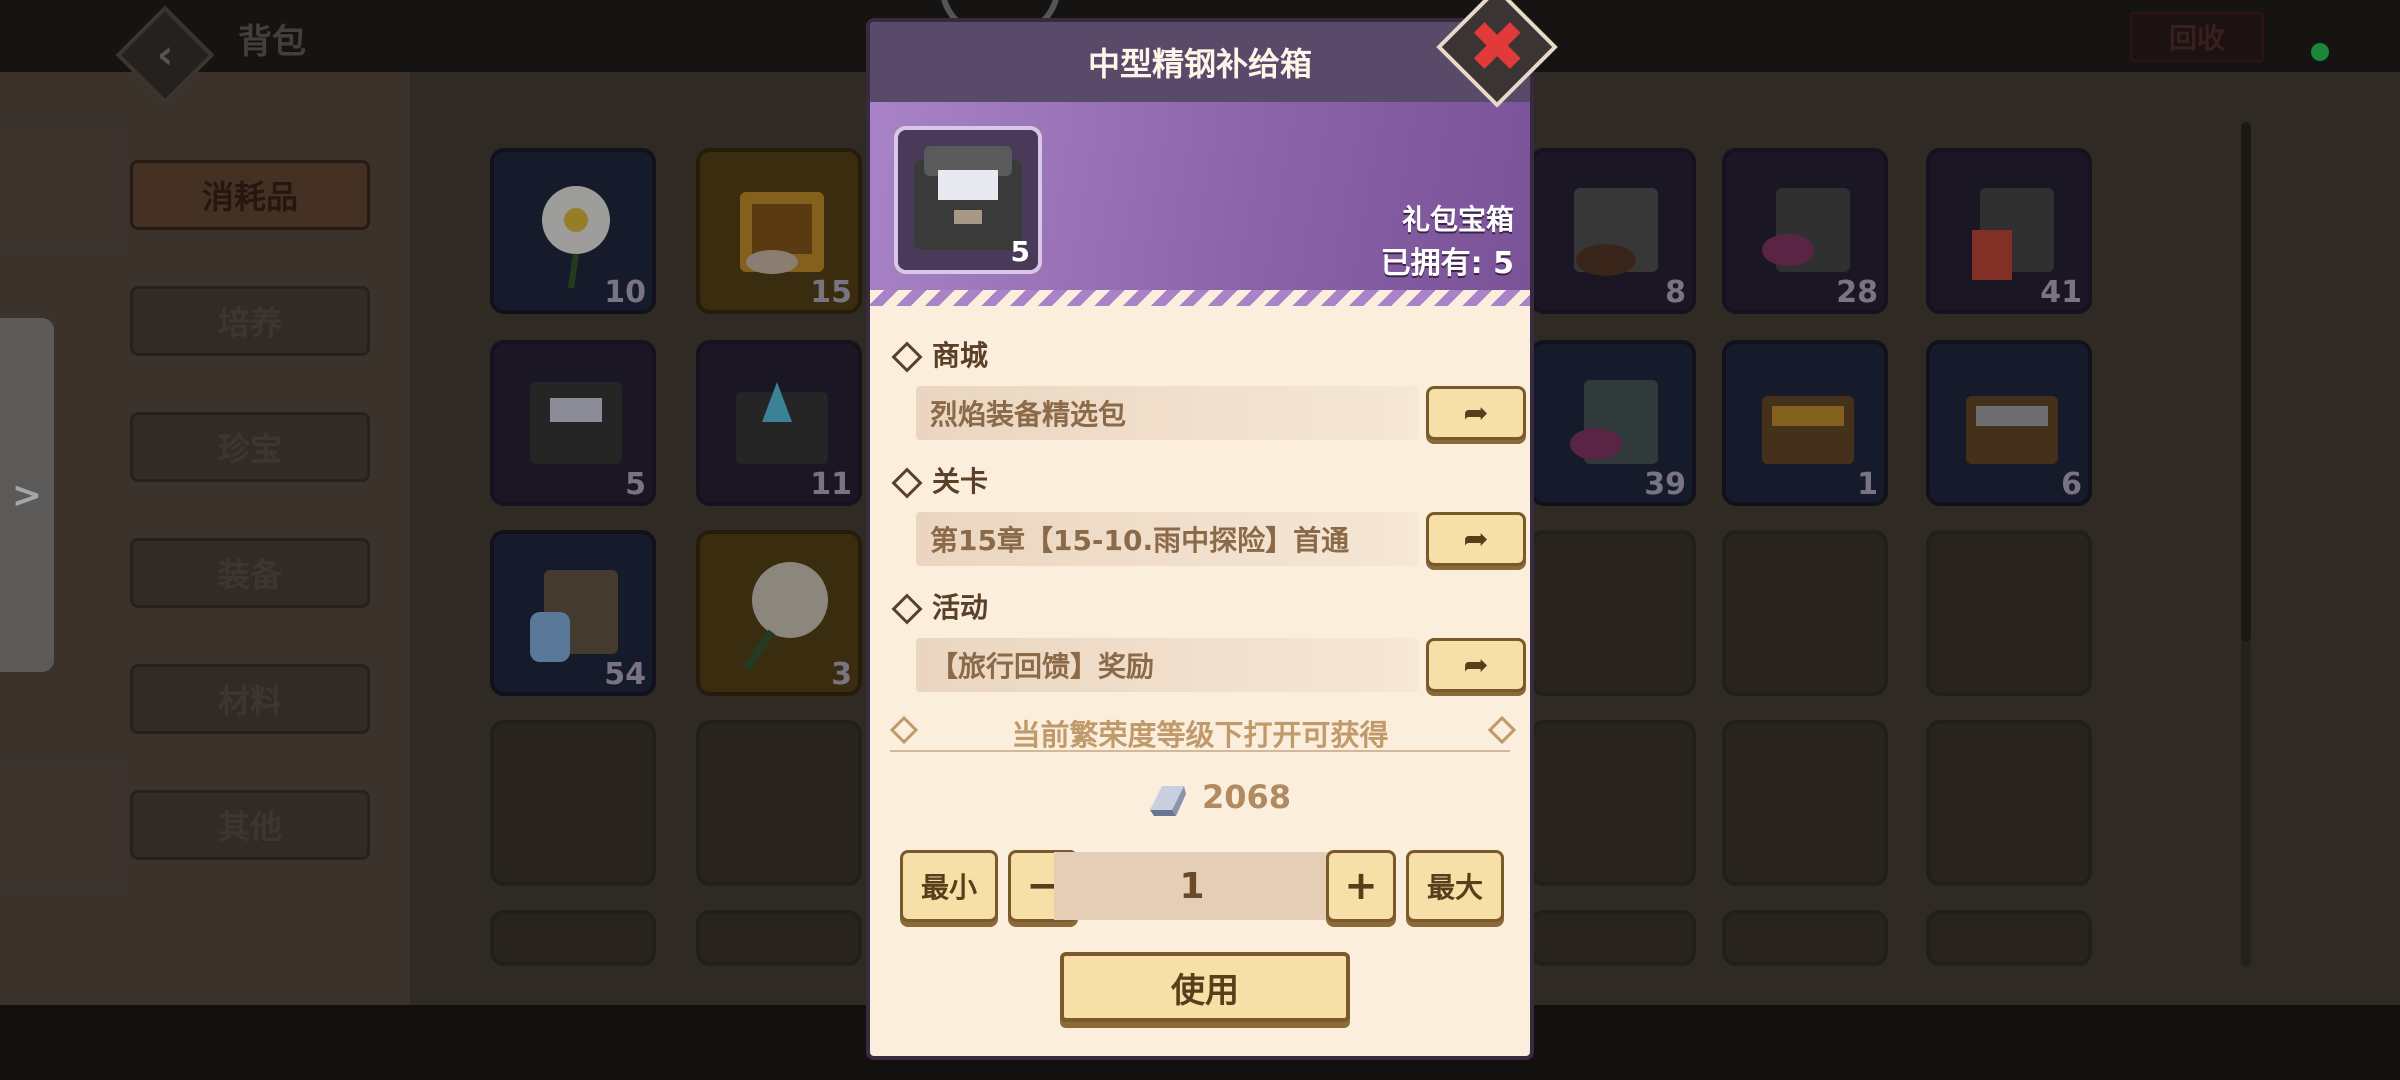  I want to click on source-section-stage: 关卡, so click(940, 480).